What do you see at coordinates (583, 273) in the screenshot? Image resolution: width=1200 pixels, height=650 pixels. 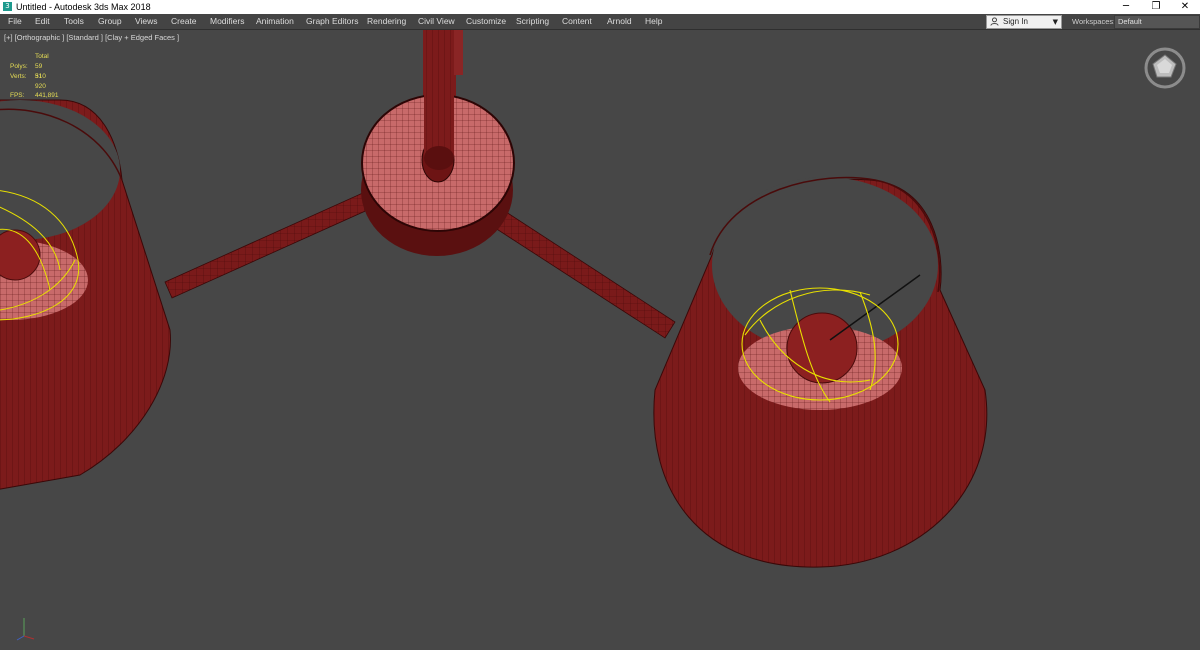 I see `chandelier-arm-right` at bounding box center [583, 273].